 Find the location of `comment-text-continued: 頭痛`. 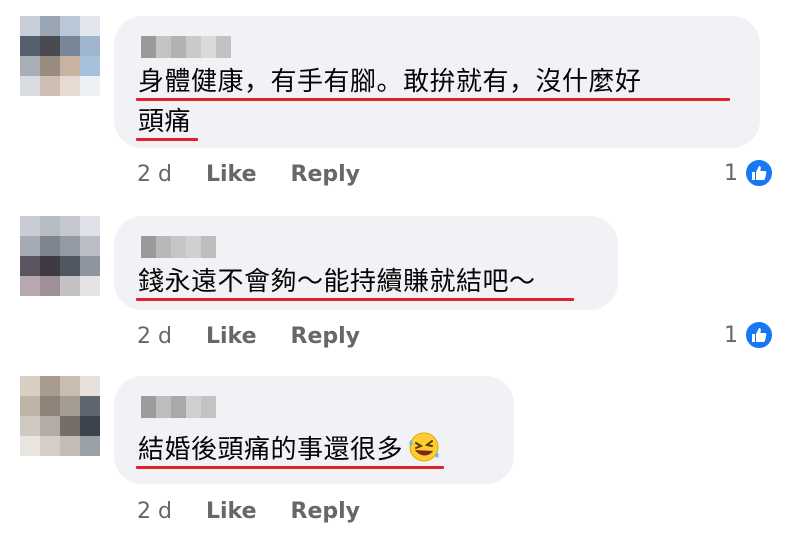

comment-text-continued: 頭痛 is located at coordinates (165, 122).